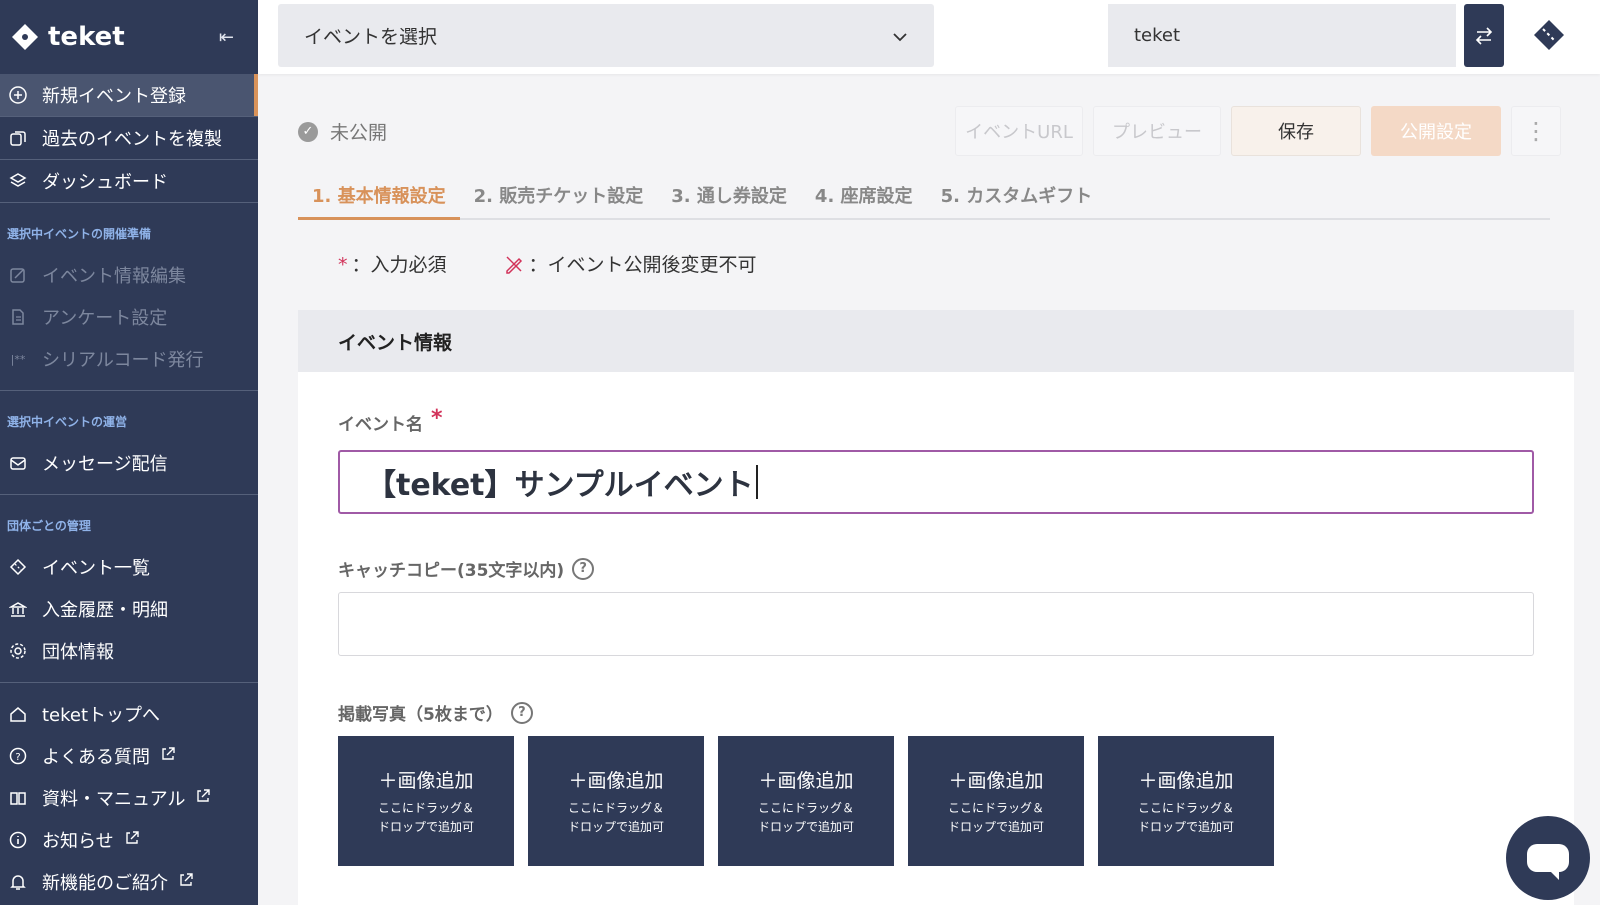 The width and height of the screenshot is (1600, 905). I want to click on sidebar-item-label: 新規イベント登録, so click(114, 96).